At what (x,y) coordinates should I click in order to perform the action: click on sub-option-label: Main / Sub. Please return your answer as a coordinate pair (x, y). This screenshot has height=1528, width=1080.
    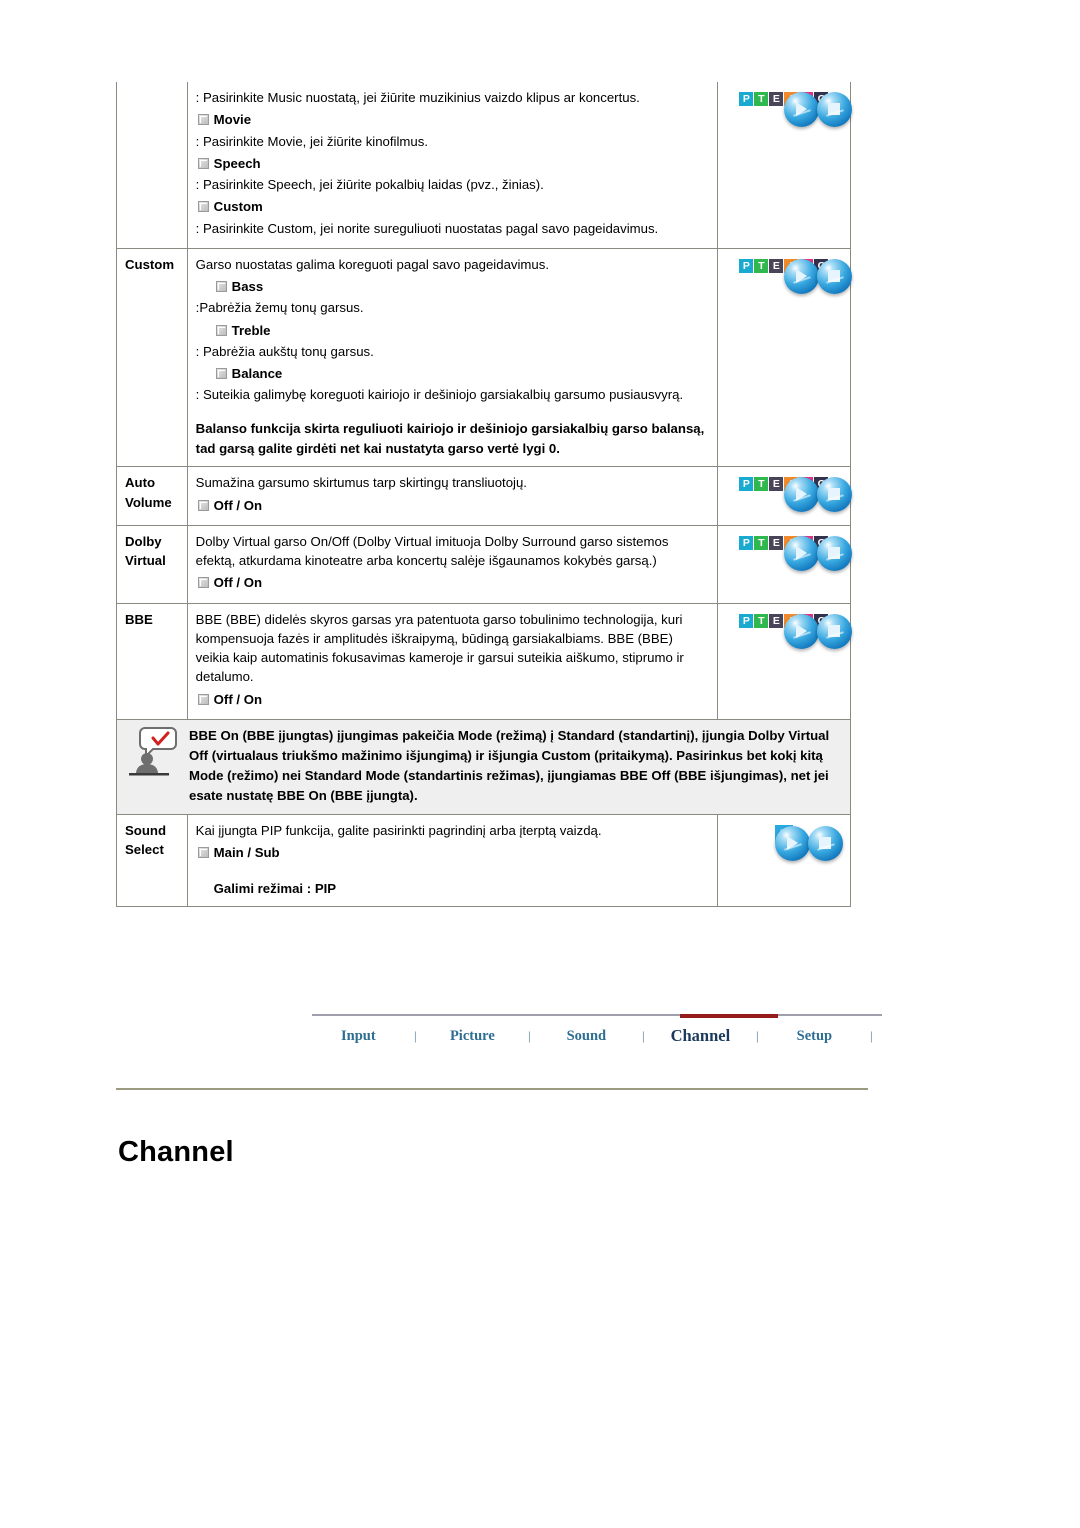
    Looking at the image, I should click on (246, 853).